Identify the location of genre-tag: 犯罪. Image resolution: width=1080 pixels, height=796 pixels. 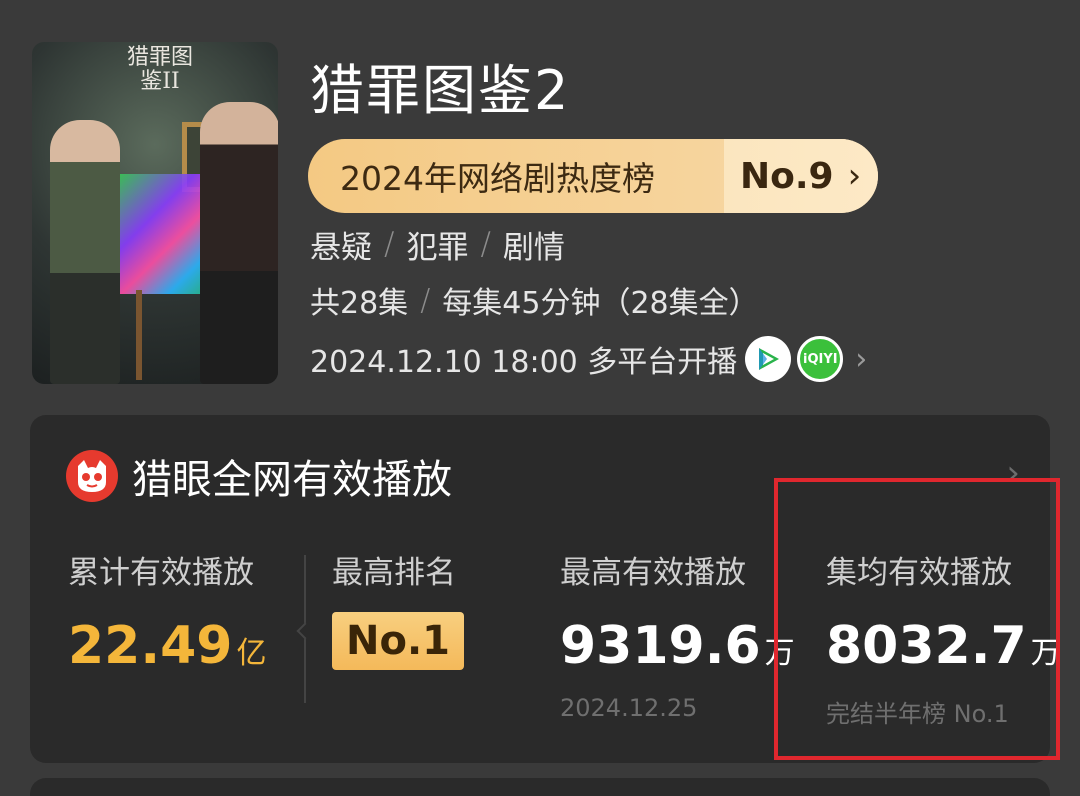
(437, 247).